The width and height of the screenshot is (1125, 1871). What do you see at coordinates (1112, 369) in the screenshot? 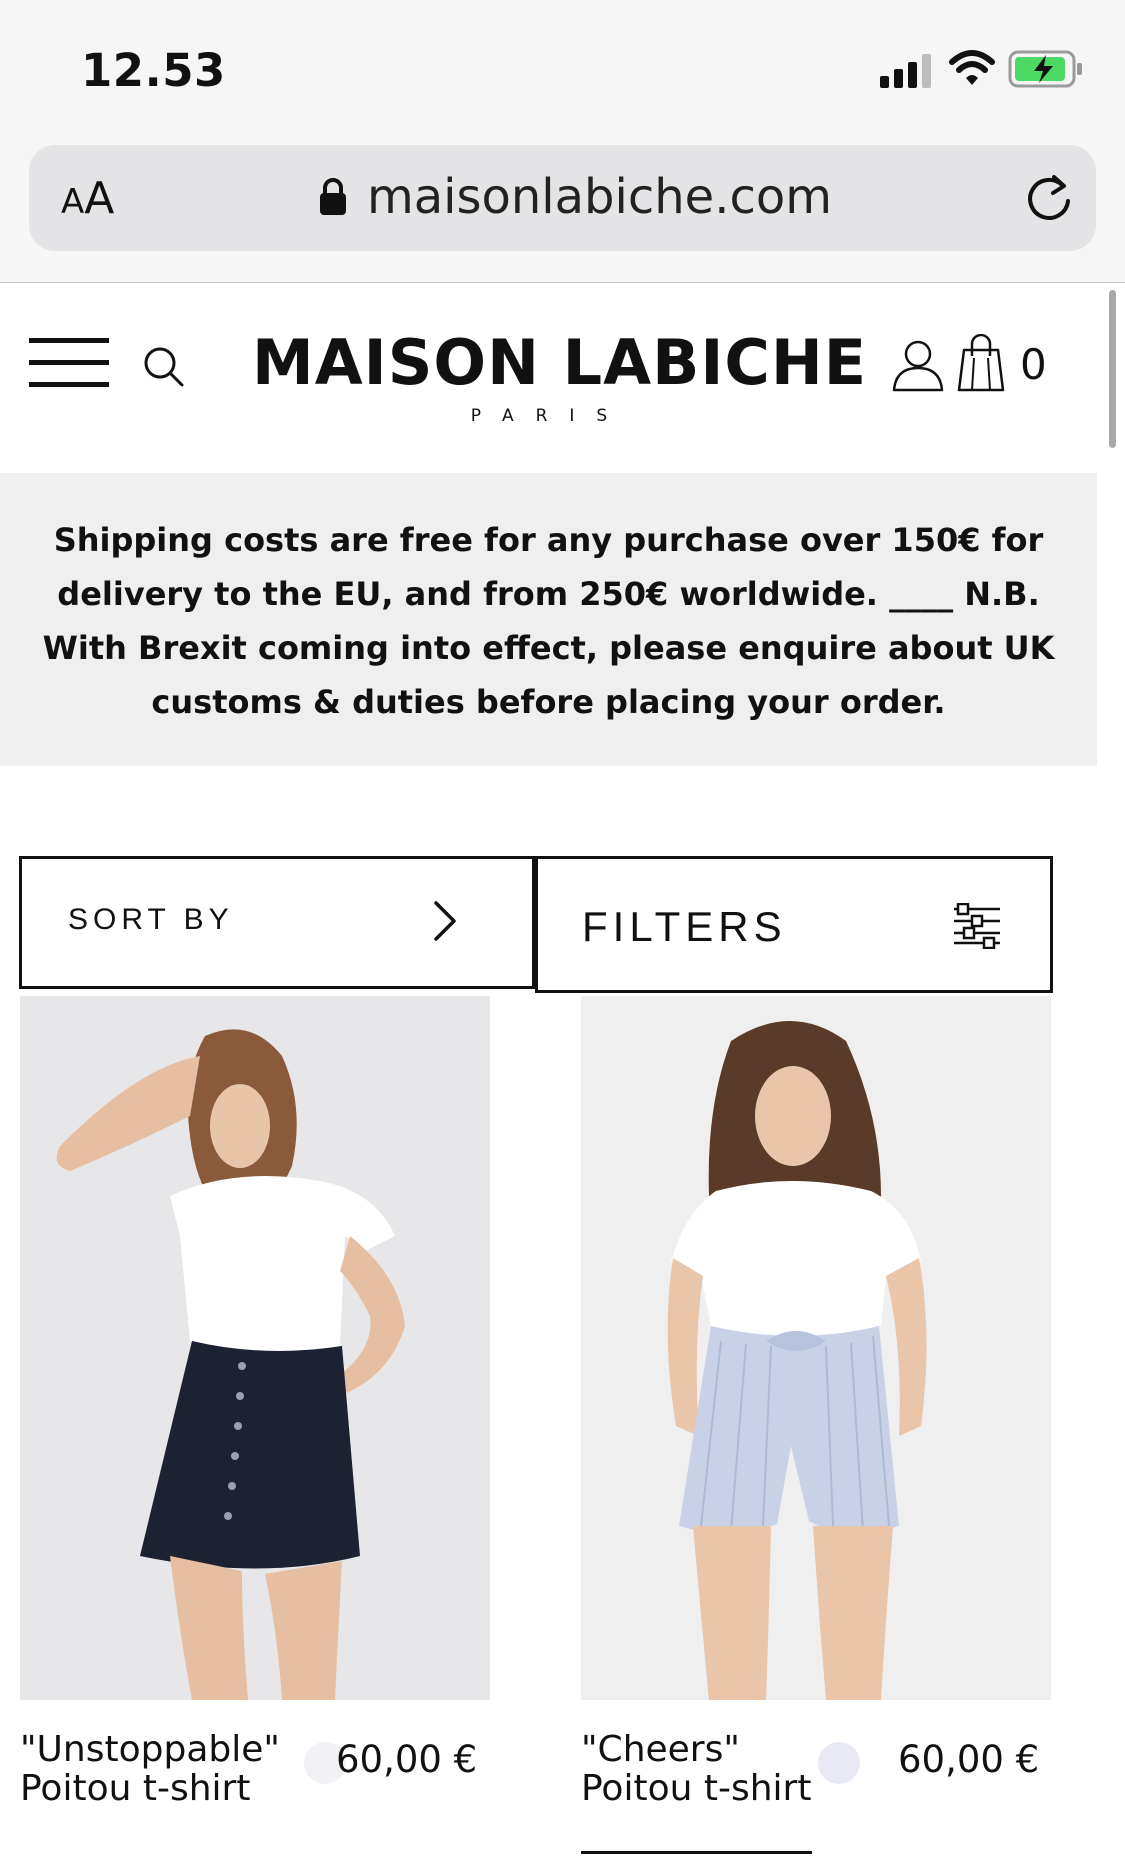
I see `scrollbar-thumb` at bounding box center [1112, 369].